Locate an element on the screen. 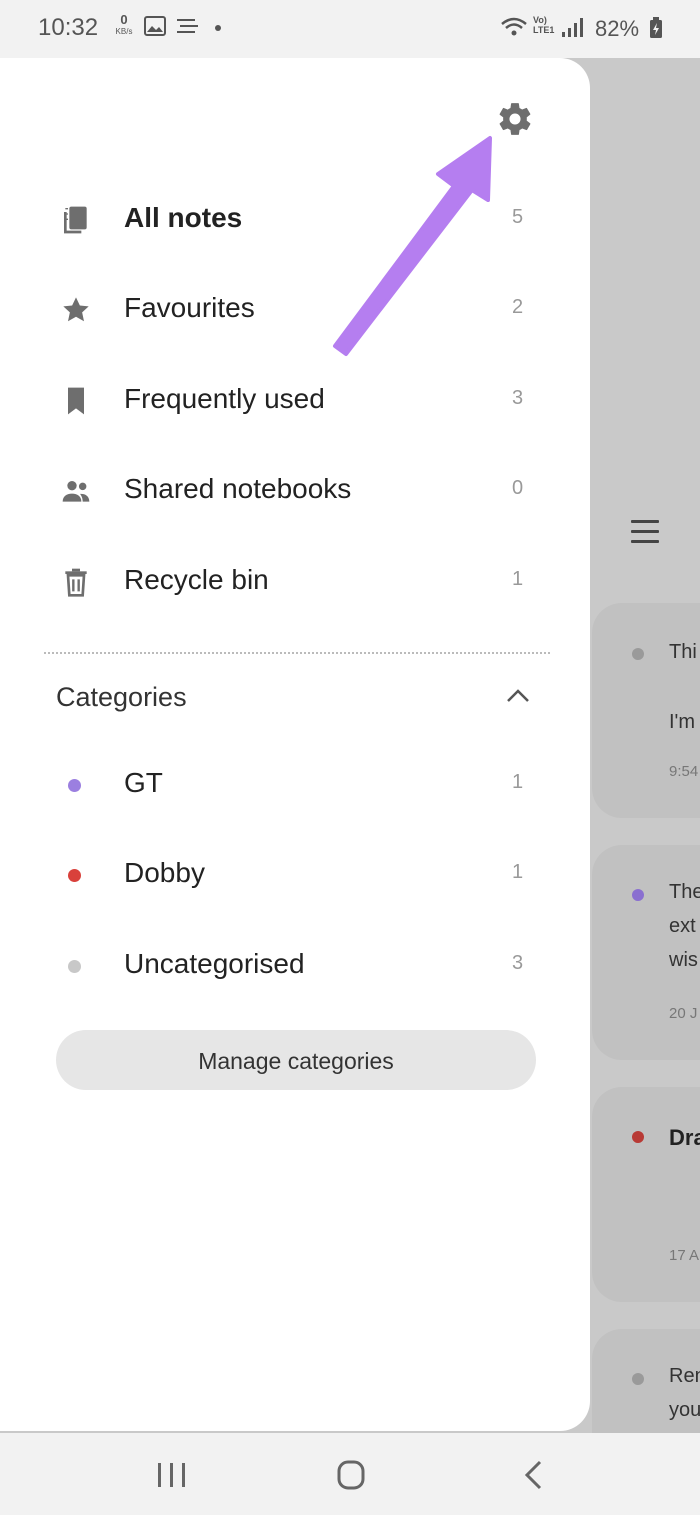 The image size is (700, 1515). note-card: Ren you is located at coordinates (646, 1381).